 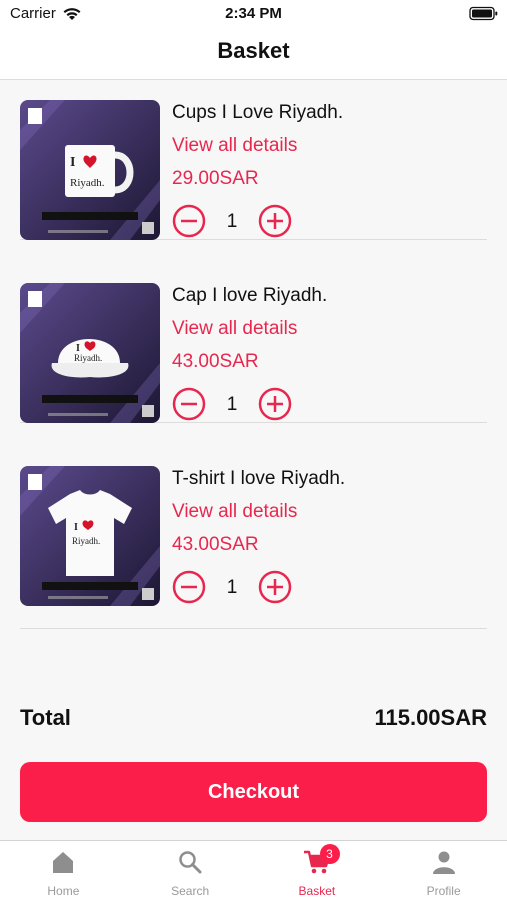 What do you see at coordinates (45, 717) in the screenshot?
I see `total-label: Total` at bounding box center [45, 717].